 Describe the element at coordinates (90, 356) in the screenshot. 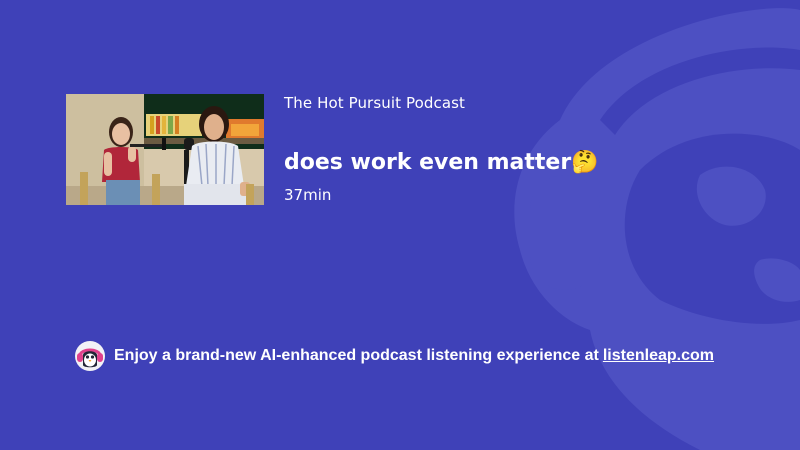

I see `penguin-headphones-icon` at that location.